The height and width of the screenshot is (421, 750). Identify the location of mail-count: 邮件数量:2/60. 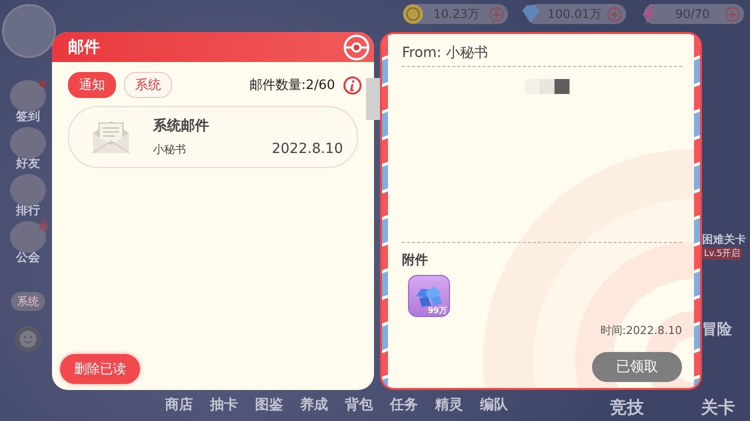
(292, 85).